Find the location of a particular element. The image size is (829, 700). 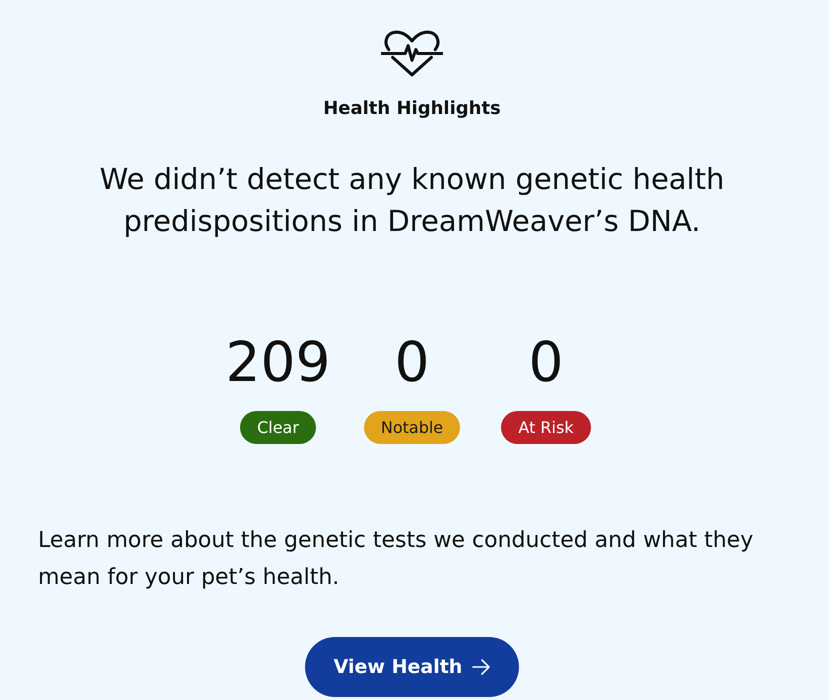

view-health-button: View Health is located at coordinates (412, 667).